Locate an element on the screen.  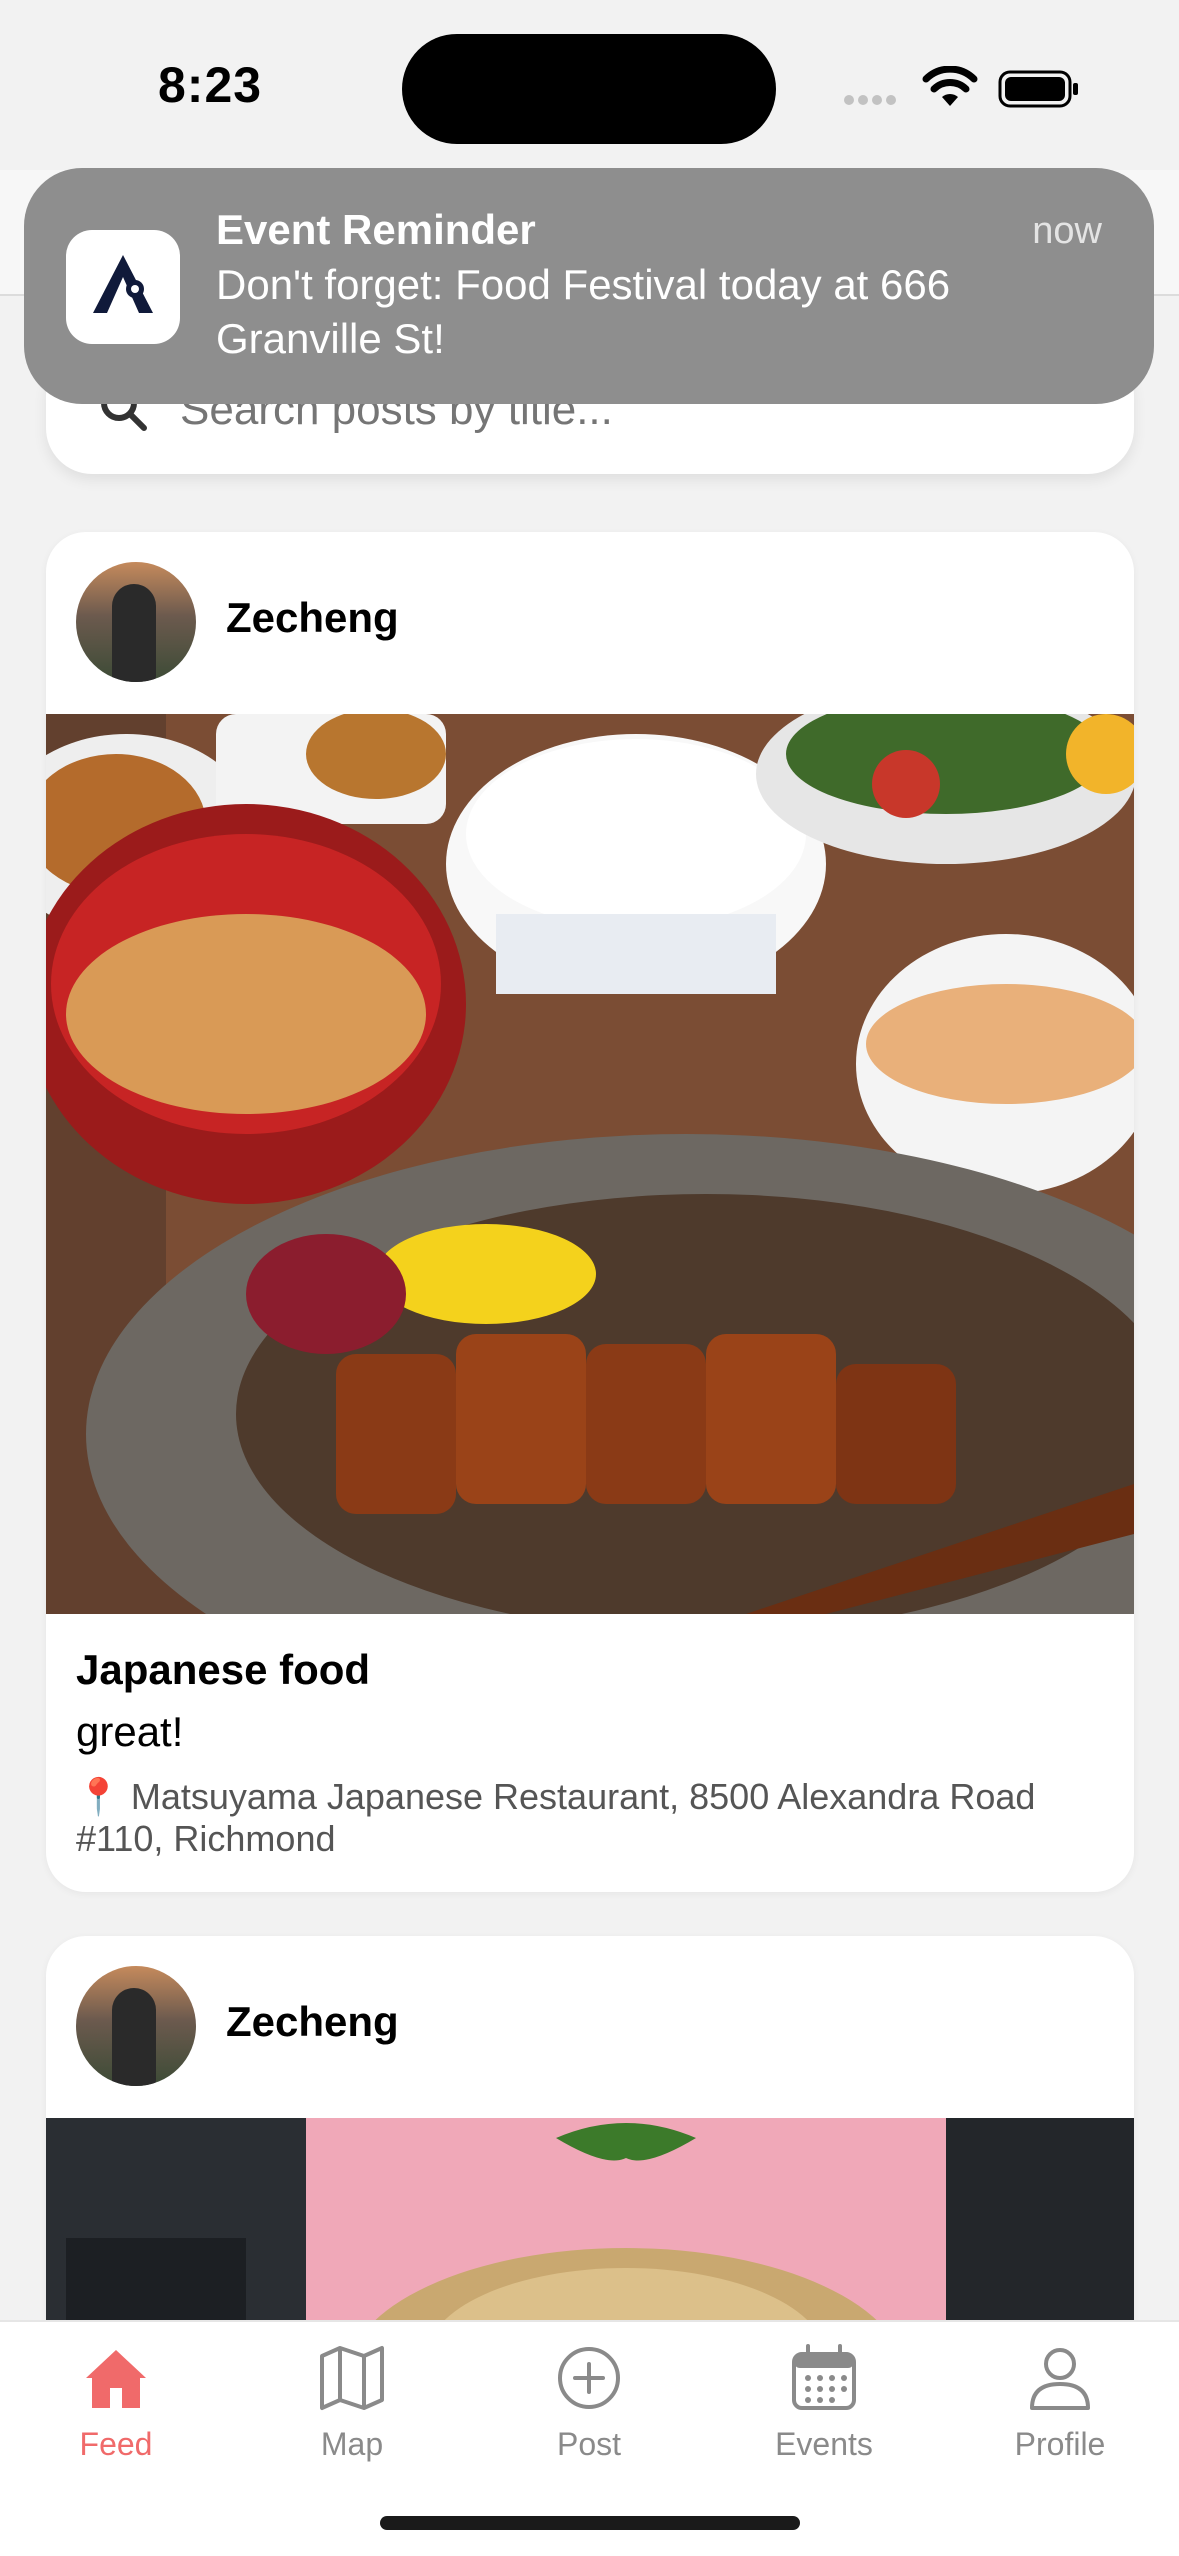
status-bar: 8:23 is located at coordinates (589, 85).